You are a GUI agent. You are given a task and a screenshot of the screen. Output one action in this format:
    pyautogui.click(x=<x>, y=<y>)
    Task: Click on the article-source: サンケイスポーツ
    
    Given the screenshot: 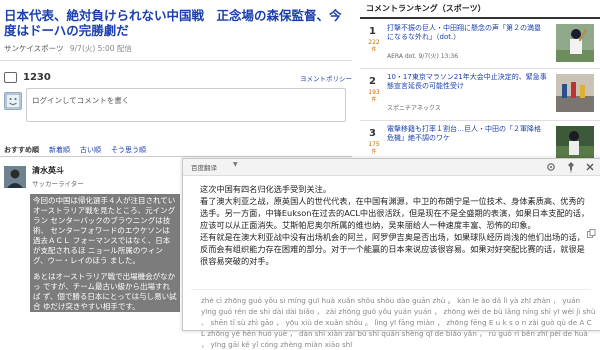 What is the action you would take?
    pyautogui.click(x=33, y=48)
    